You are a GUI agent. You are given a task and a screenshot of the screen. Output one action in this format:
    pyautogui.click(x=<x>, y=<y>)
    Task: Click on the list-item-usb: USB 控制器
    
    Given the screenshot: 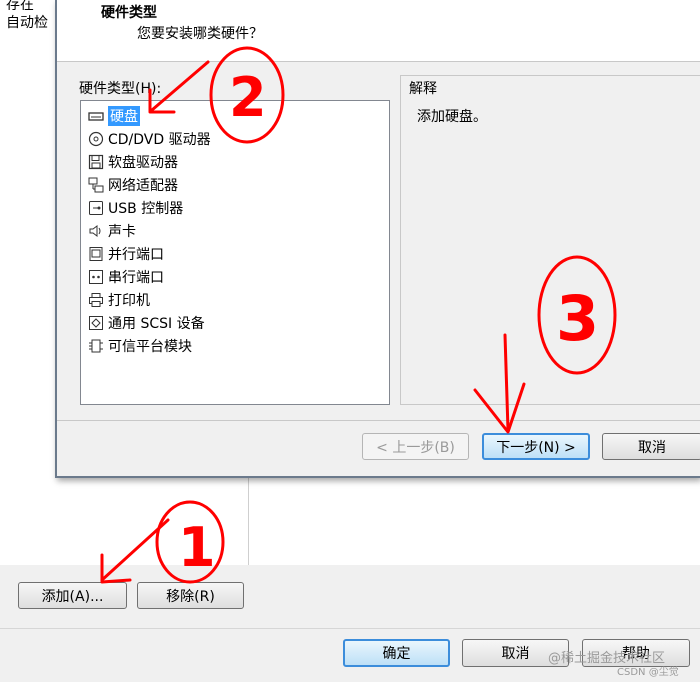 What is the action you would take?
    pyautogui.click(x=135, y=208)
    